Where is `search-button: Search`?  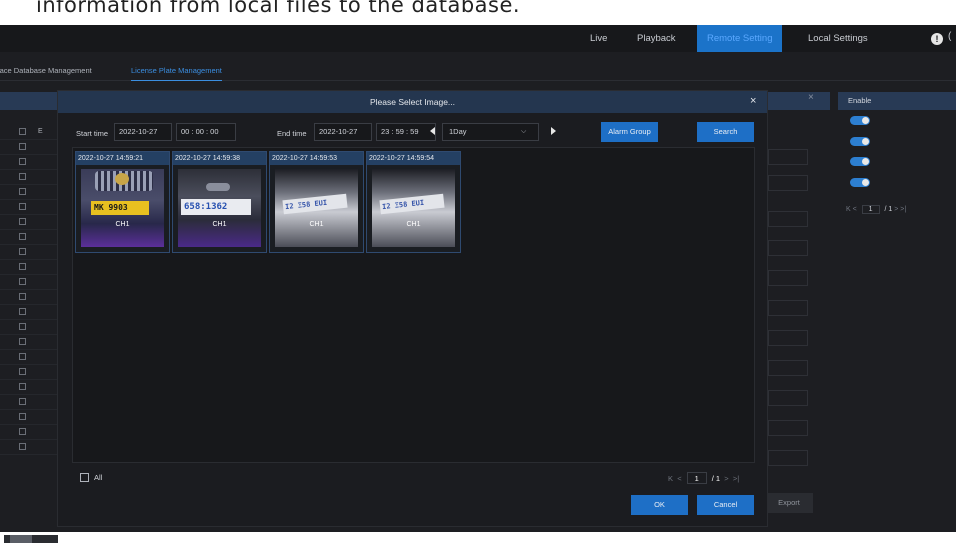 search-button: Search is located at coordinates (725, 132).